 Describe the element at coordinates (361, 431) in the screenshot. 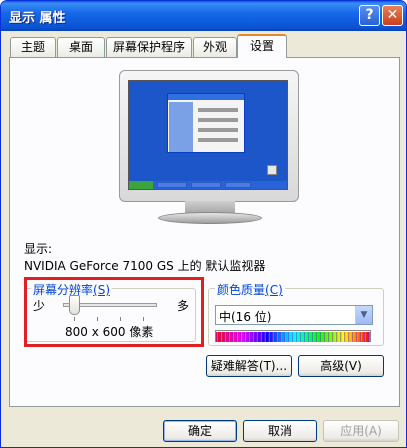

I see `apply-button: 应用(A)` at that location.